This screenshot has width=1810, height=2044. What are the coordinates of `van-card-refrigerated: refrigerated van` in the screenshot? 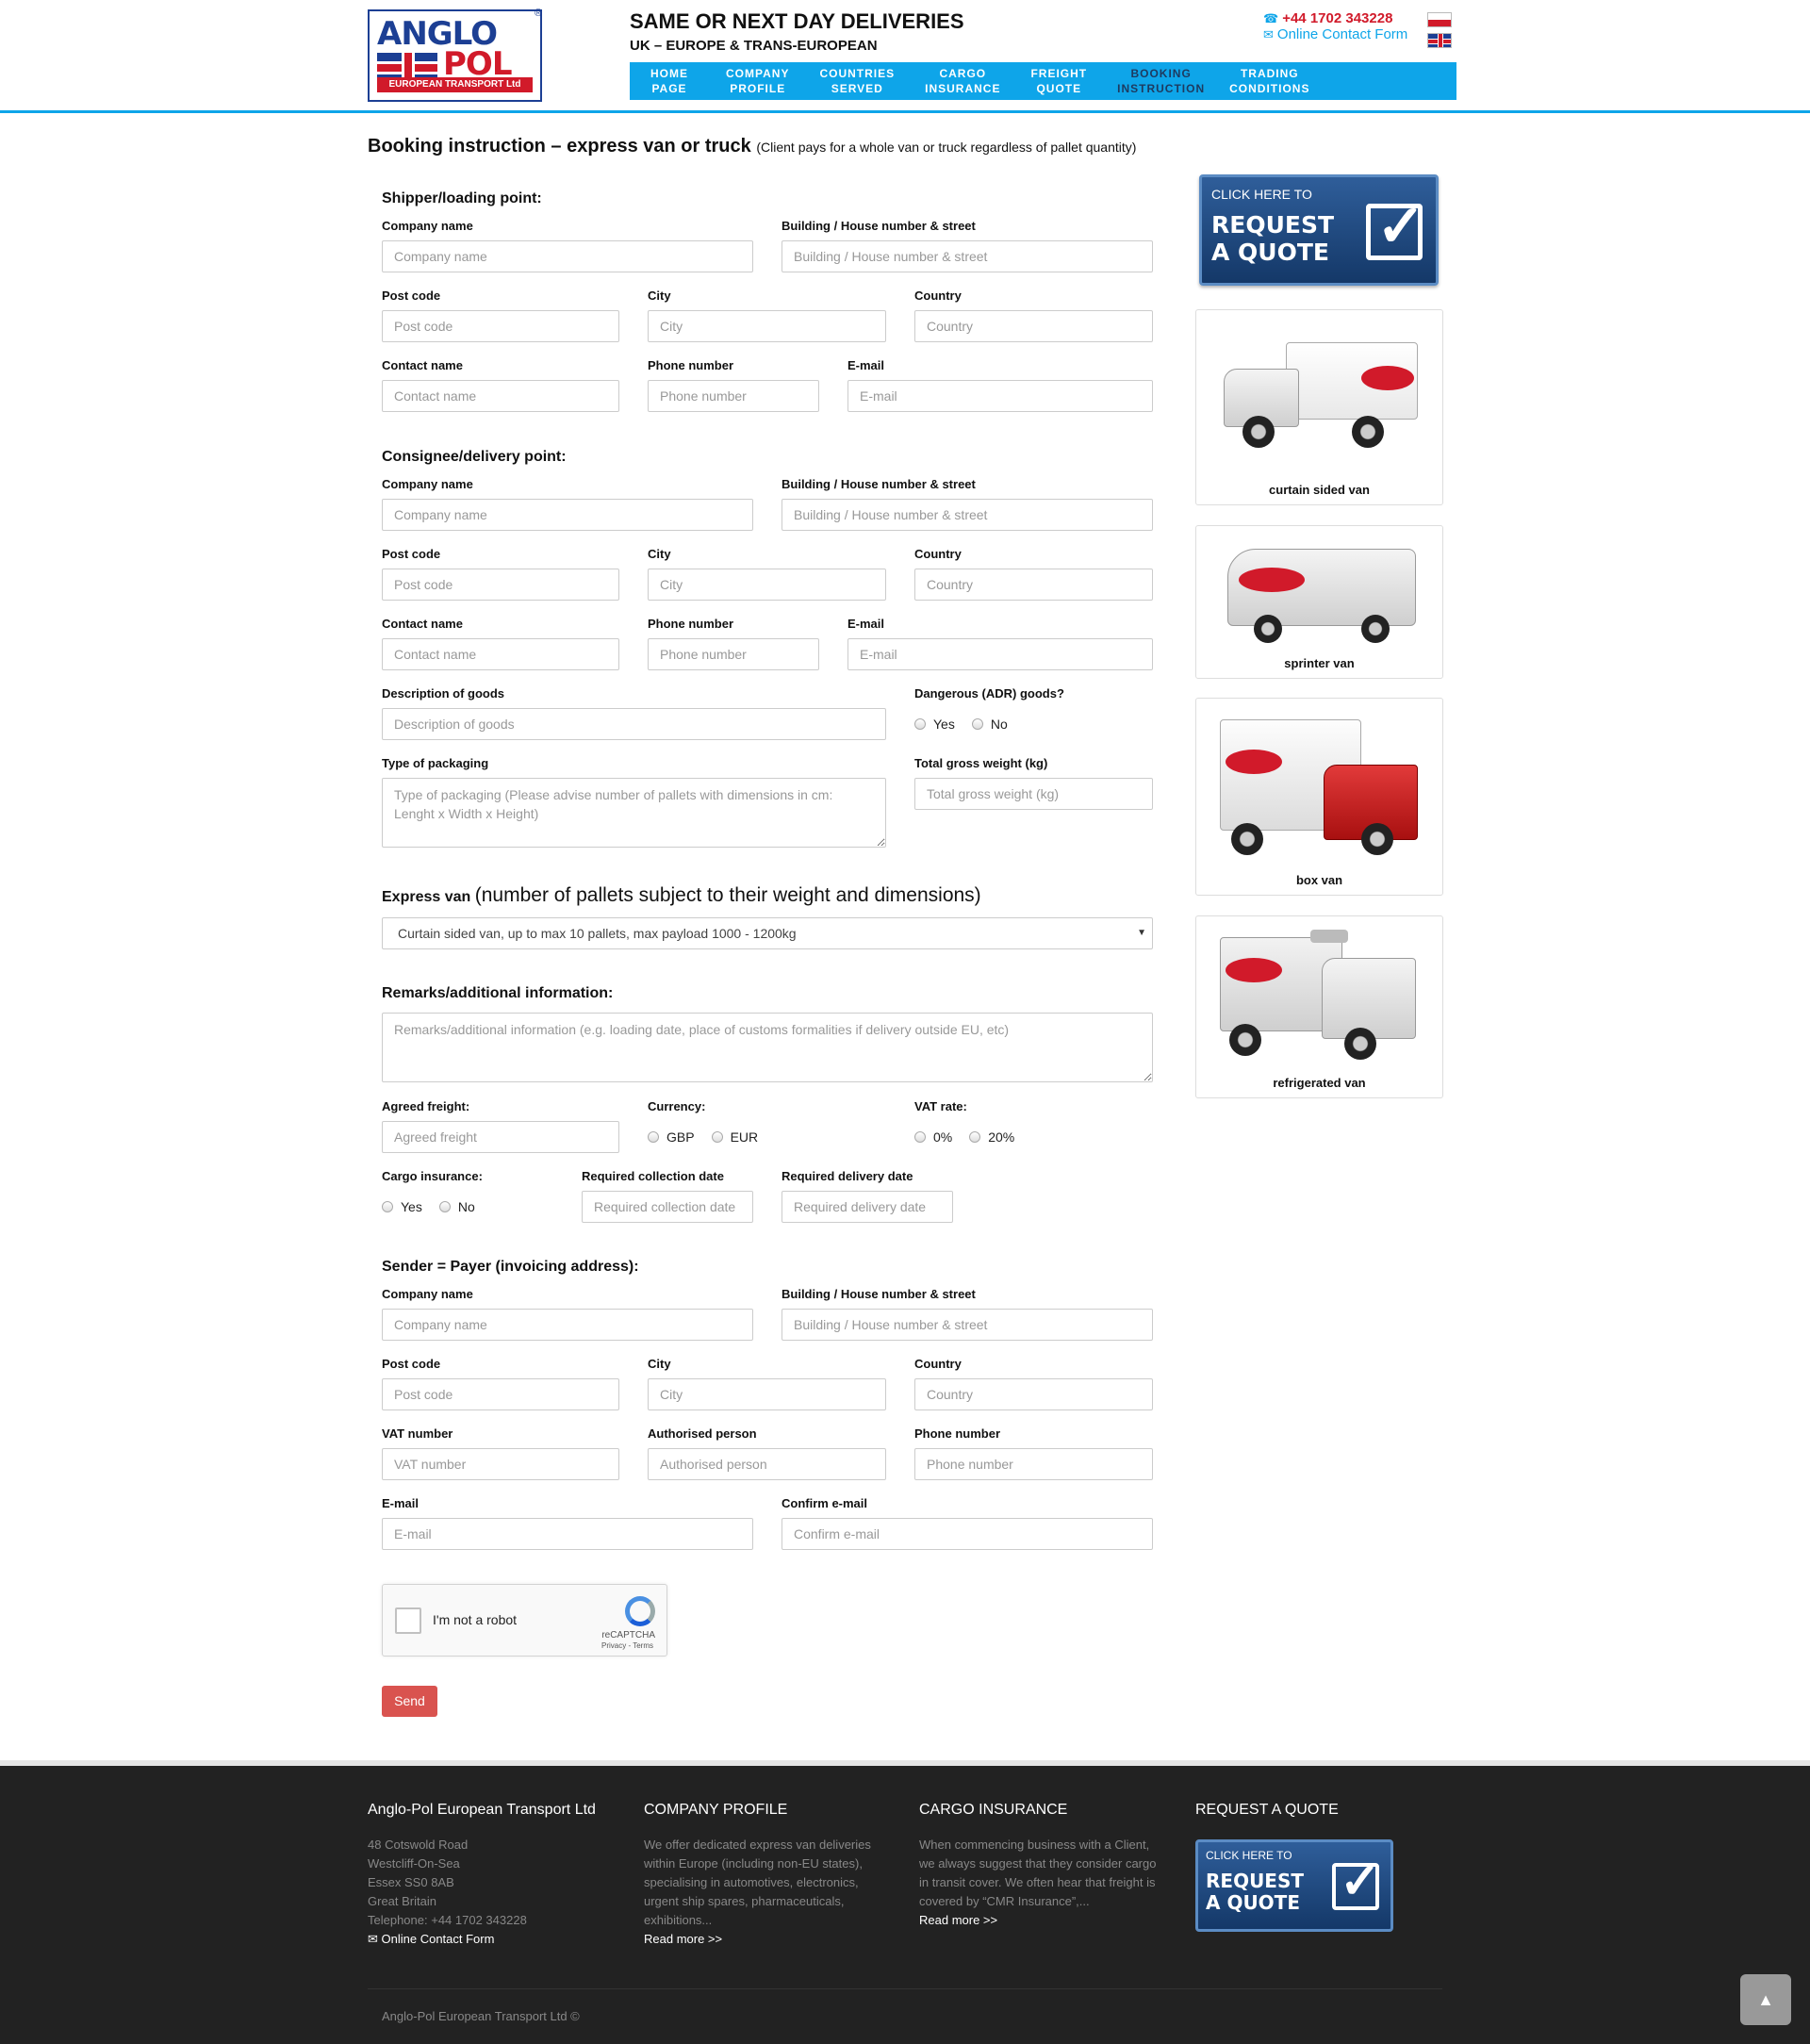 It's located at (1319, 1006).